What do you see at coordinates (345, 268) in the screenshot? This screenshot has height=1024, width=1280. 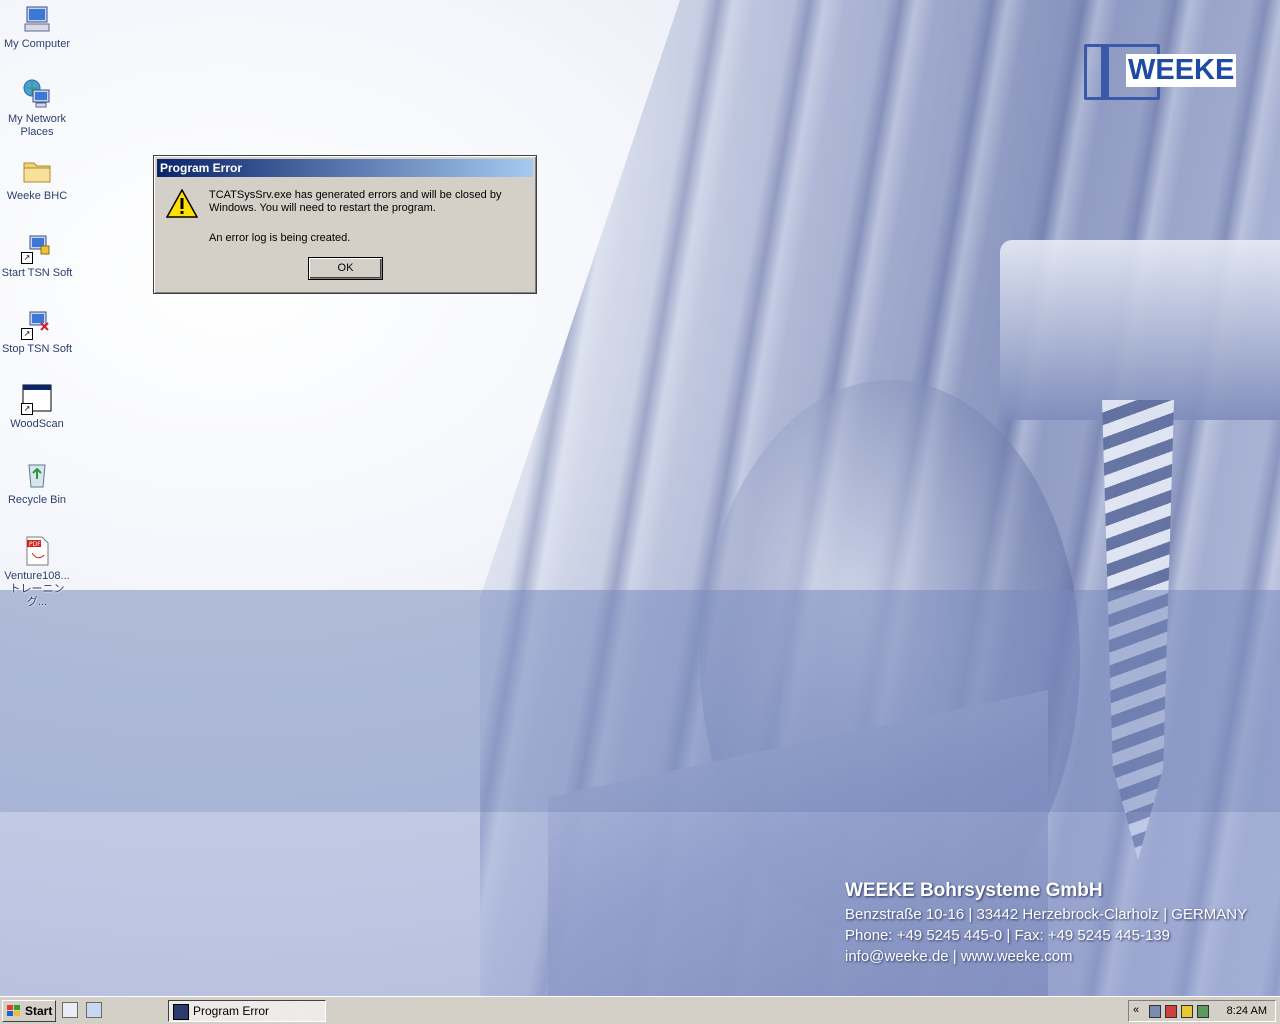 I see `ok-button: OK` at bounding box center [345, 268].